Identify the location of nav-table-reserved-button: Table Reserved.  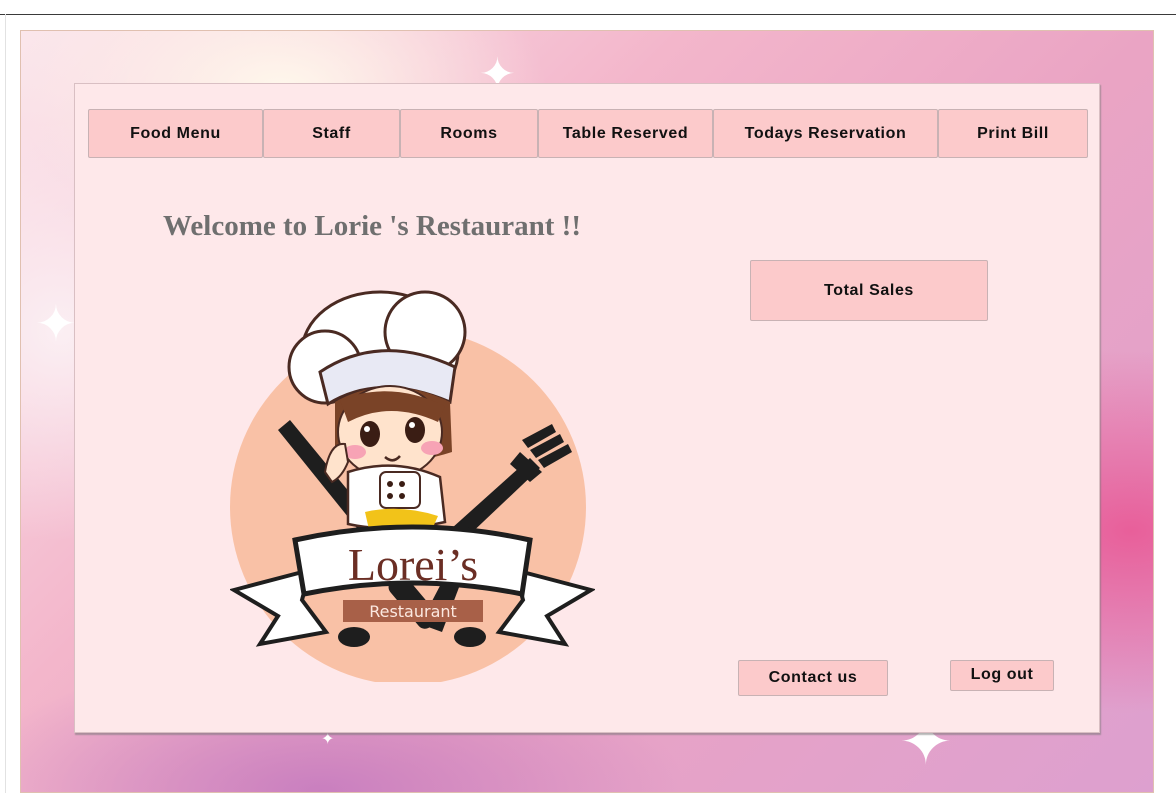
(625, 133).